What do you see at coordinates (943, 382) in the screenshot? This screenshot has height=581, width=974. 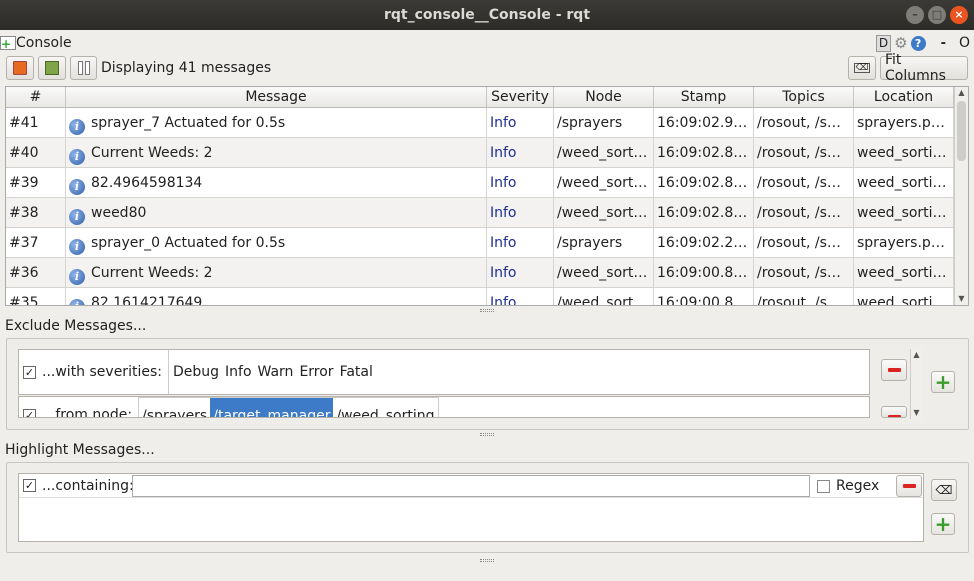 I see `add-exclude-filter-button: +` at bounding box center [943, 382].